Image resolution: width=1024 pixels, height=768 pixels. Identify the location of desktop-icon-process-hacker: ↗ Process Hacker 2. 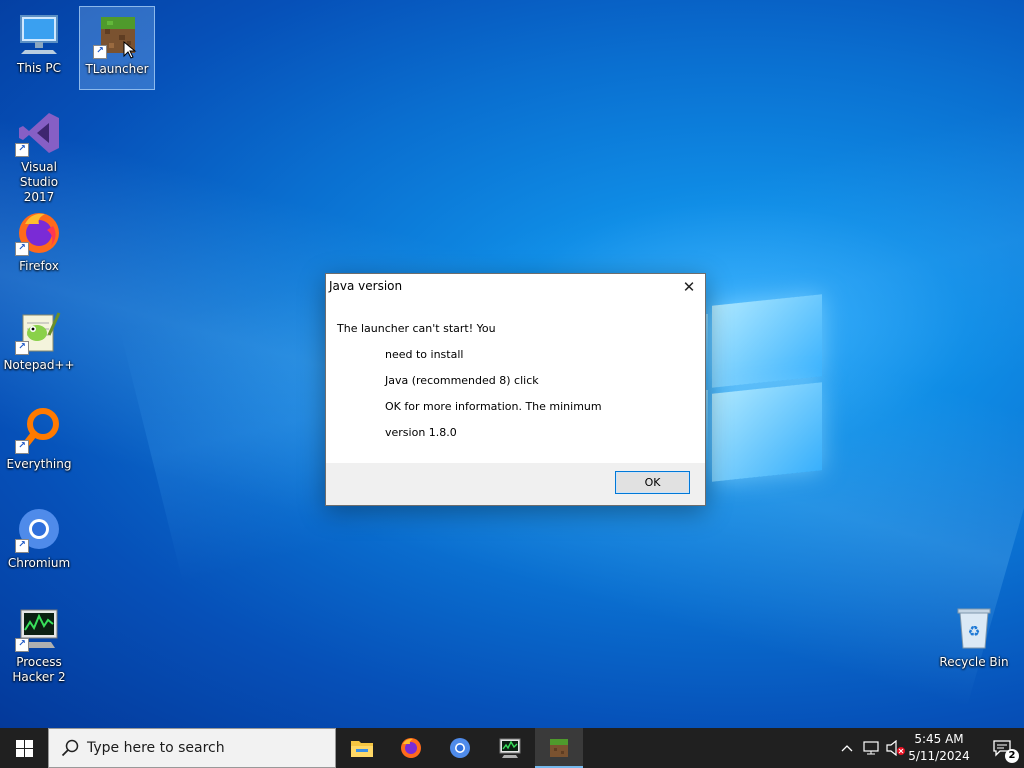
(39, 642).